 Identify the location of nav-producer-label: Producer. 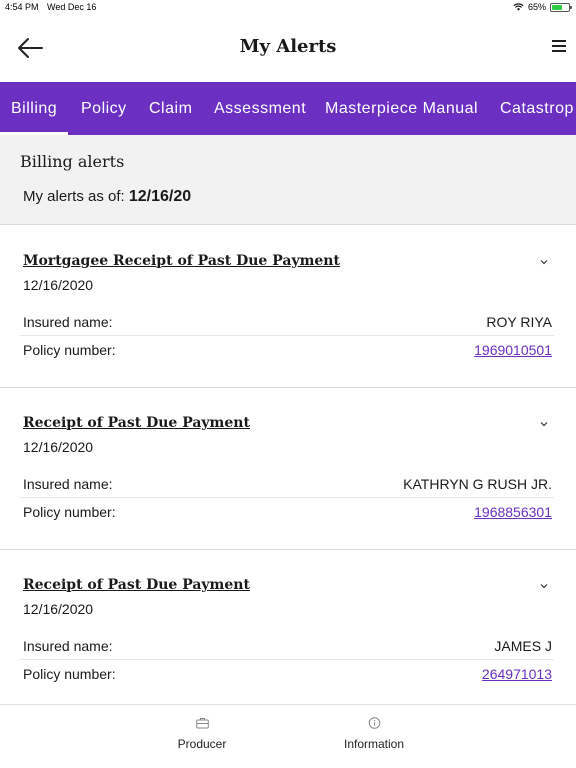
(202, 744).